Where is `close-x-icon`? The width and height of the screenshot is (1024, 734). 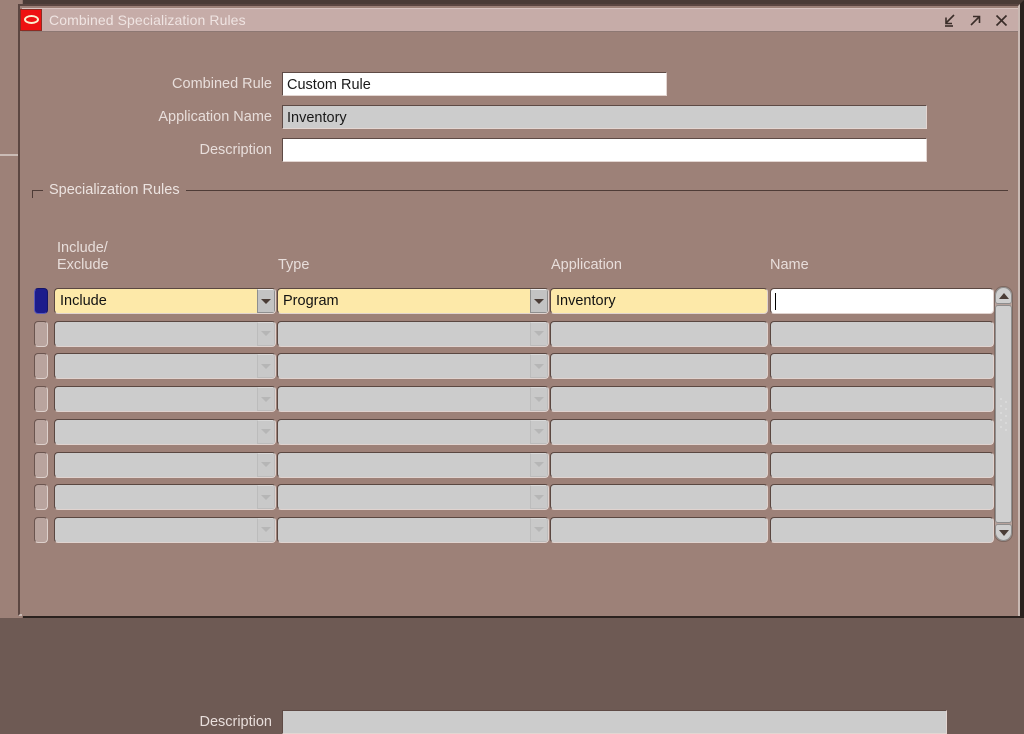 close-x-icon is located at coordinates (1001, 20).